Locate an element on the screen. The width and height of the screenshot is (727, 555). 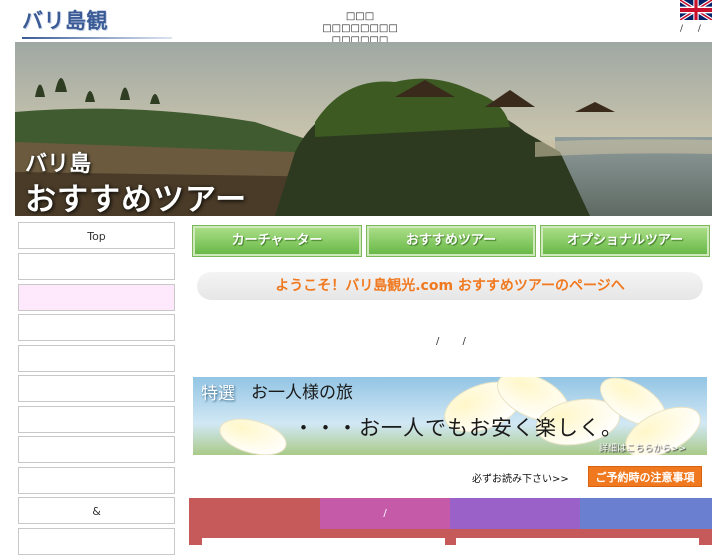
hero-title-line2: おすすめツアー is located at coordinates (136, 199).